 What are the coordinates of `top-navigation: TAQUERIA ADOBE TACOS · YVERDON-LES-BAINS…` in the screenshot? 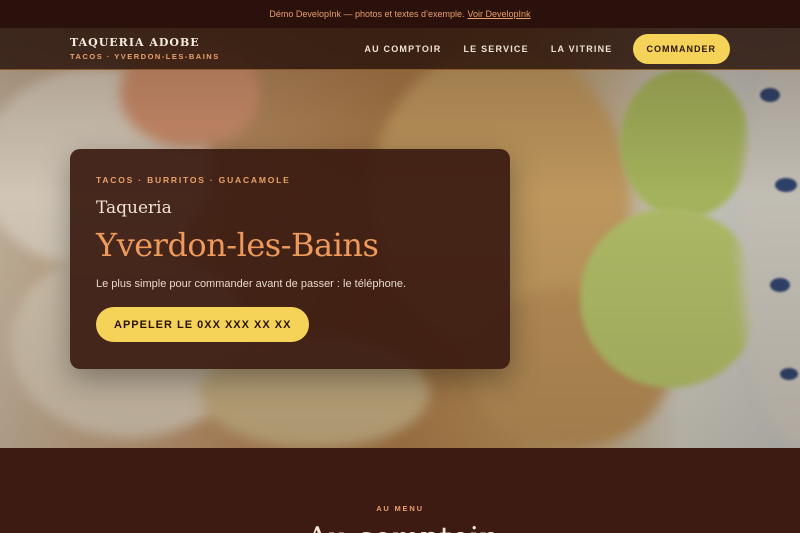 It's located at (400, 49).